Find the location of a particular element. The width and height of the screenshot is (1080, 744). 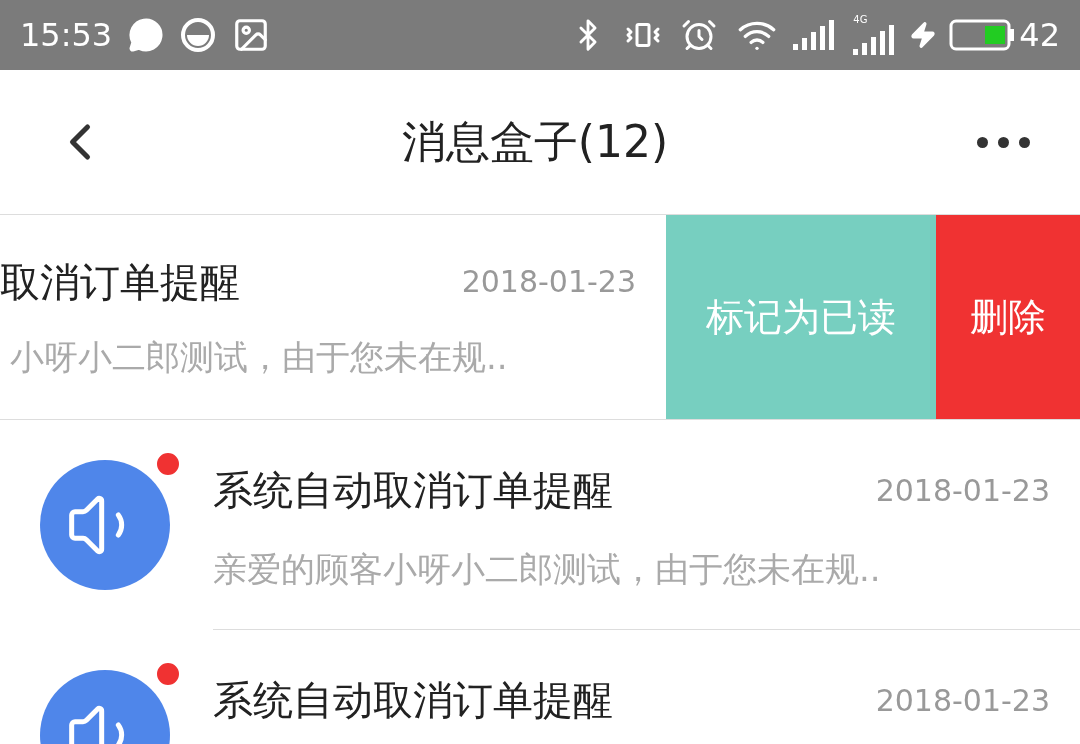

battery-icon is located at coordinates (982, 35).